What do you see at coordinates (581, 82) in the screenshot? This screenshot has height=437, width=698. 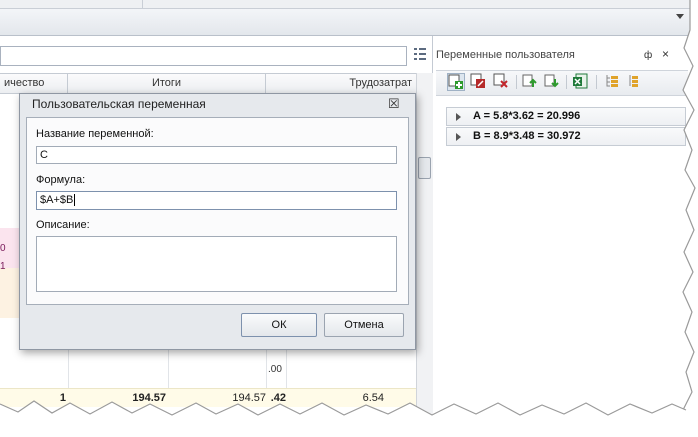 I see `export-excel-icon` at bounding box center [581, 82].